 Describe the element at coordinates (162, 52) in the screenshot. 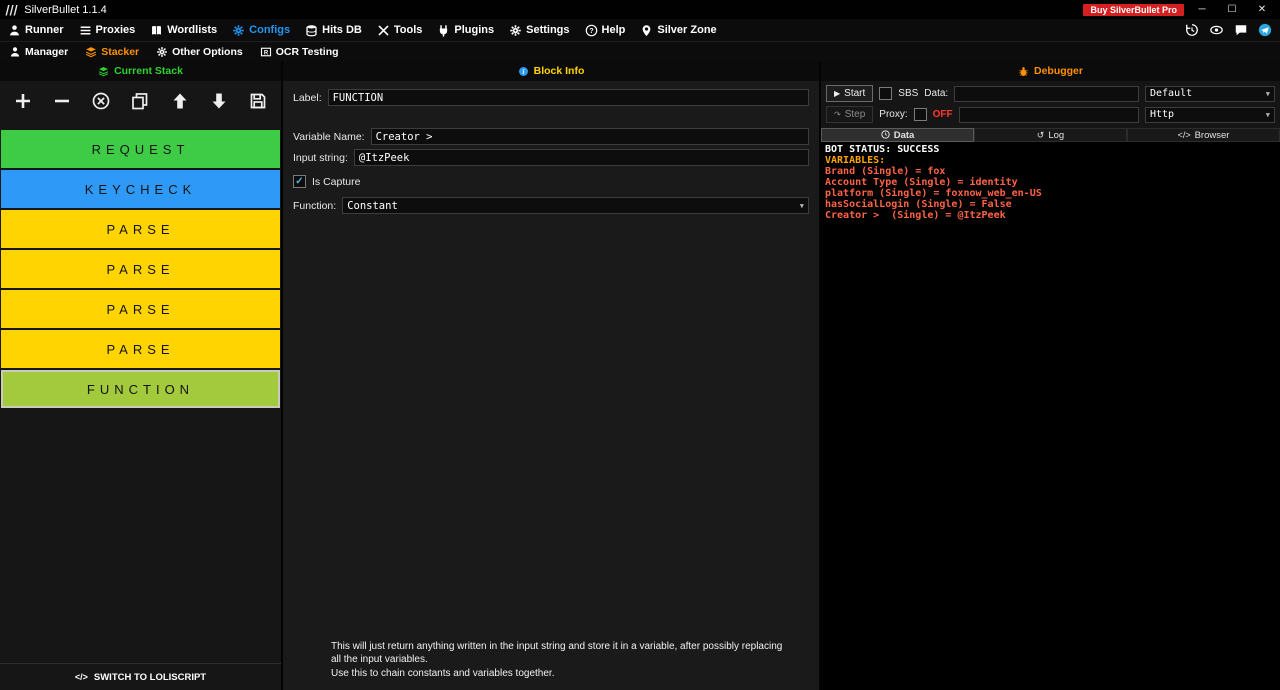

I see `other-options-icon` at that location.